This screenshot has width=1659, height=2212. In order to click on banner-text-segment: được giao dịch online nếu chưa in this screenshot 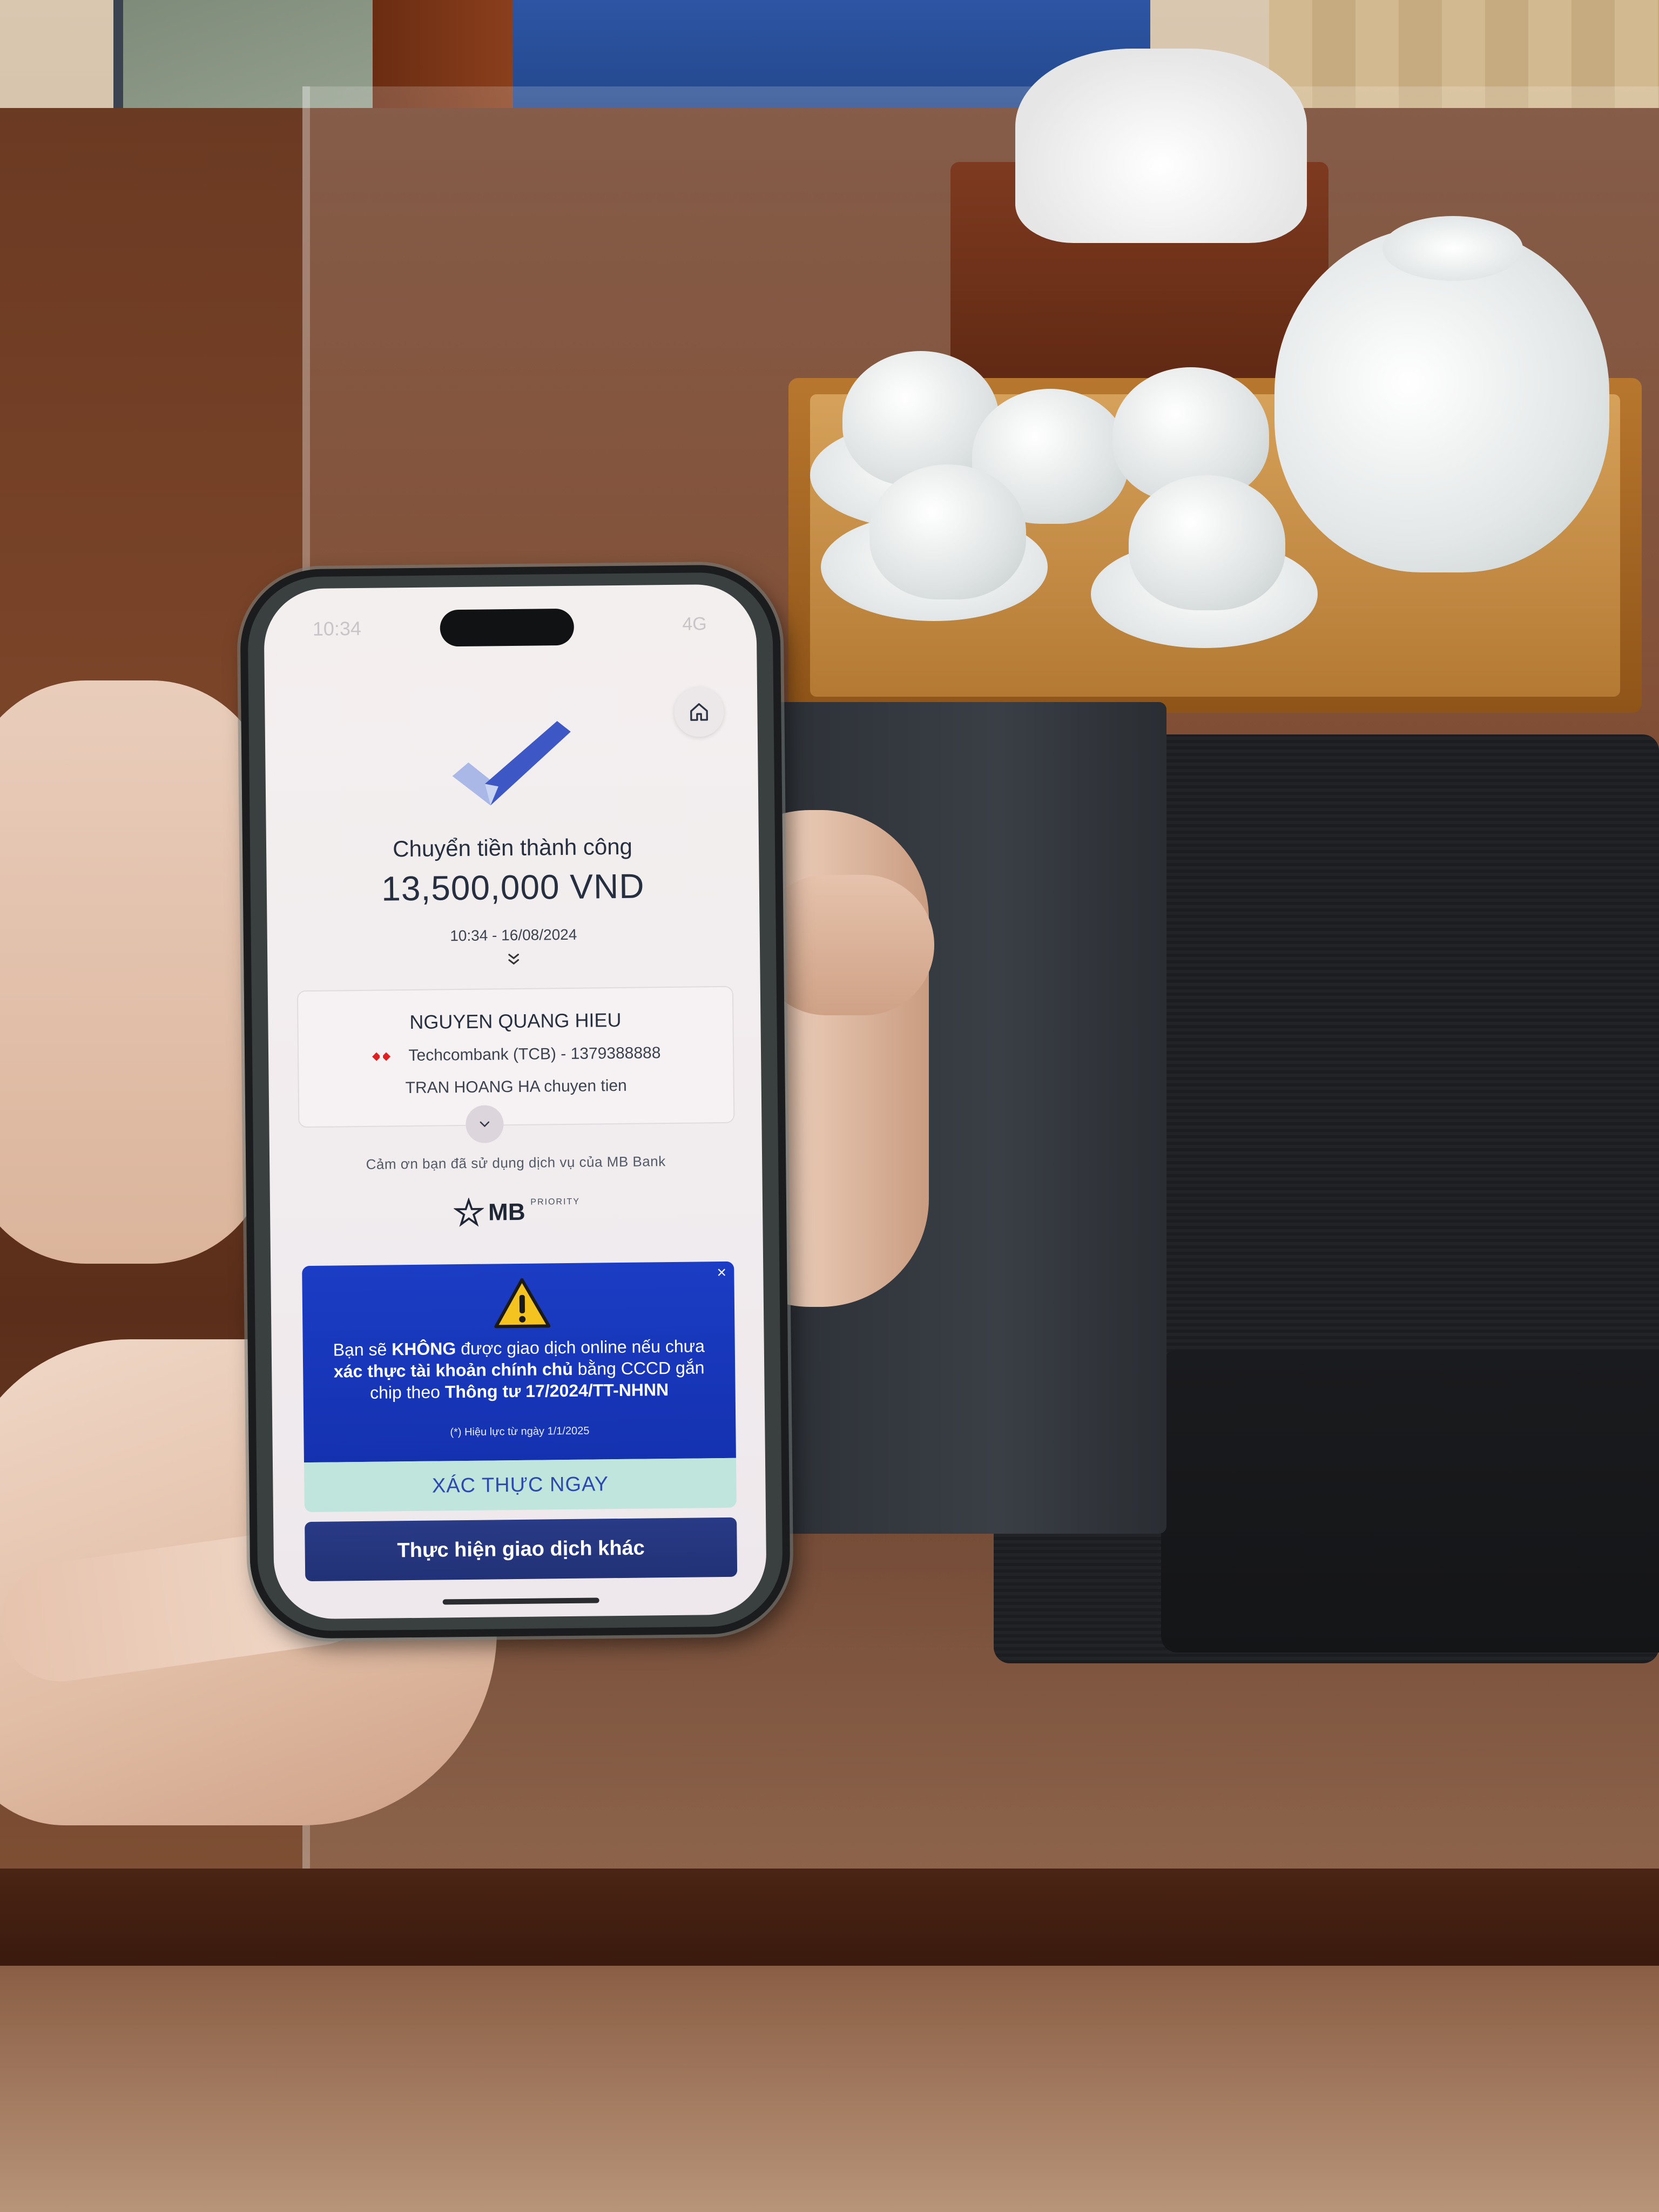, I will do `click(580, 1347)`.